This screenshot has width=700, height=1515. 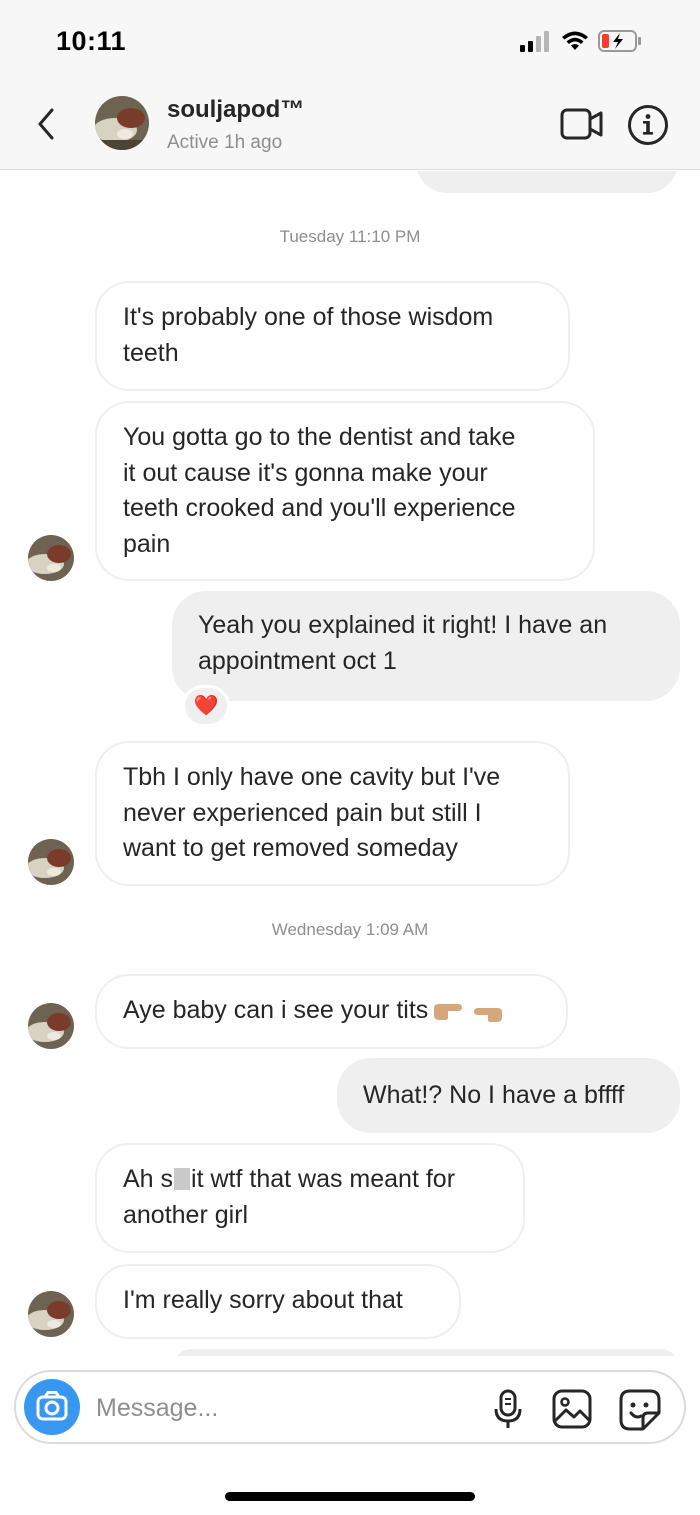 I want to click on message-text: You gotta go to the dentist and take, so click(x=319, y=437).